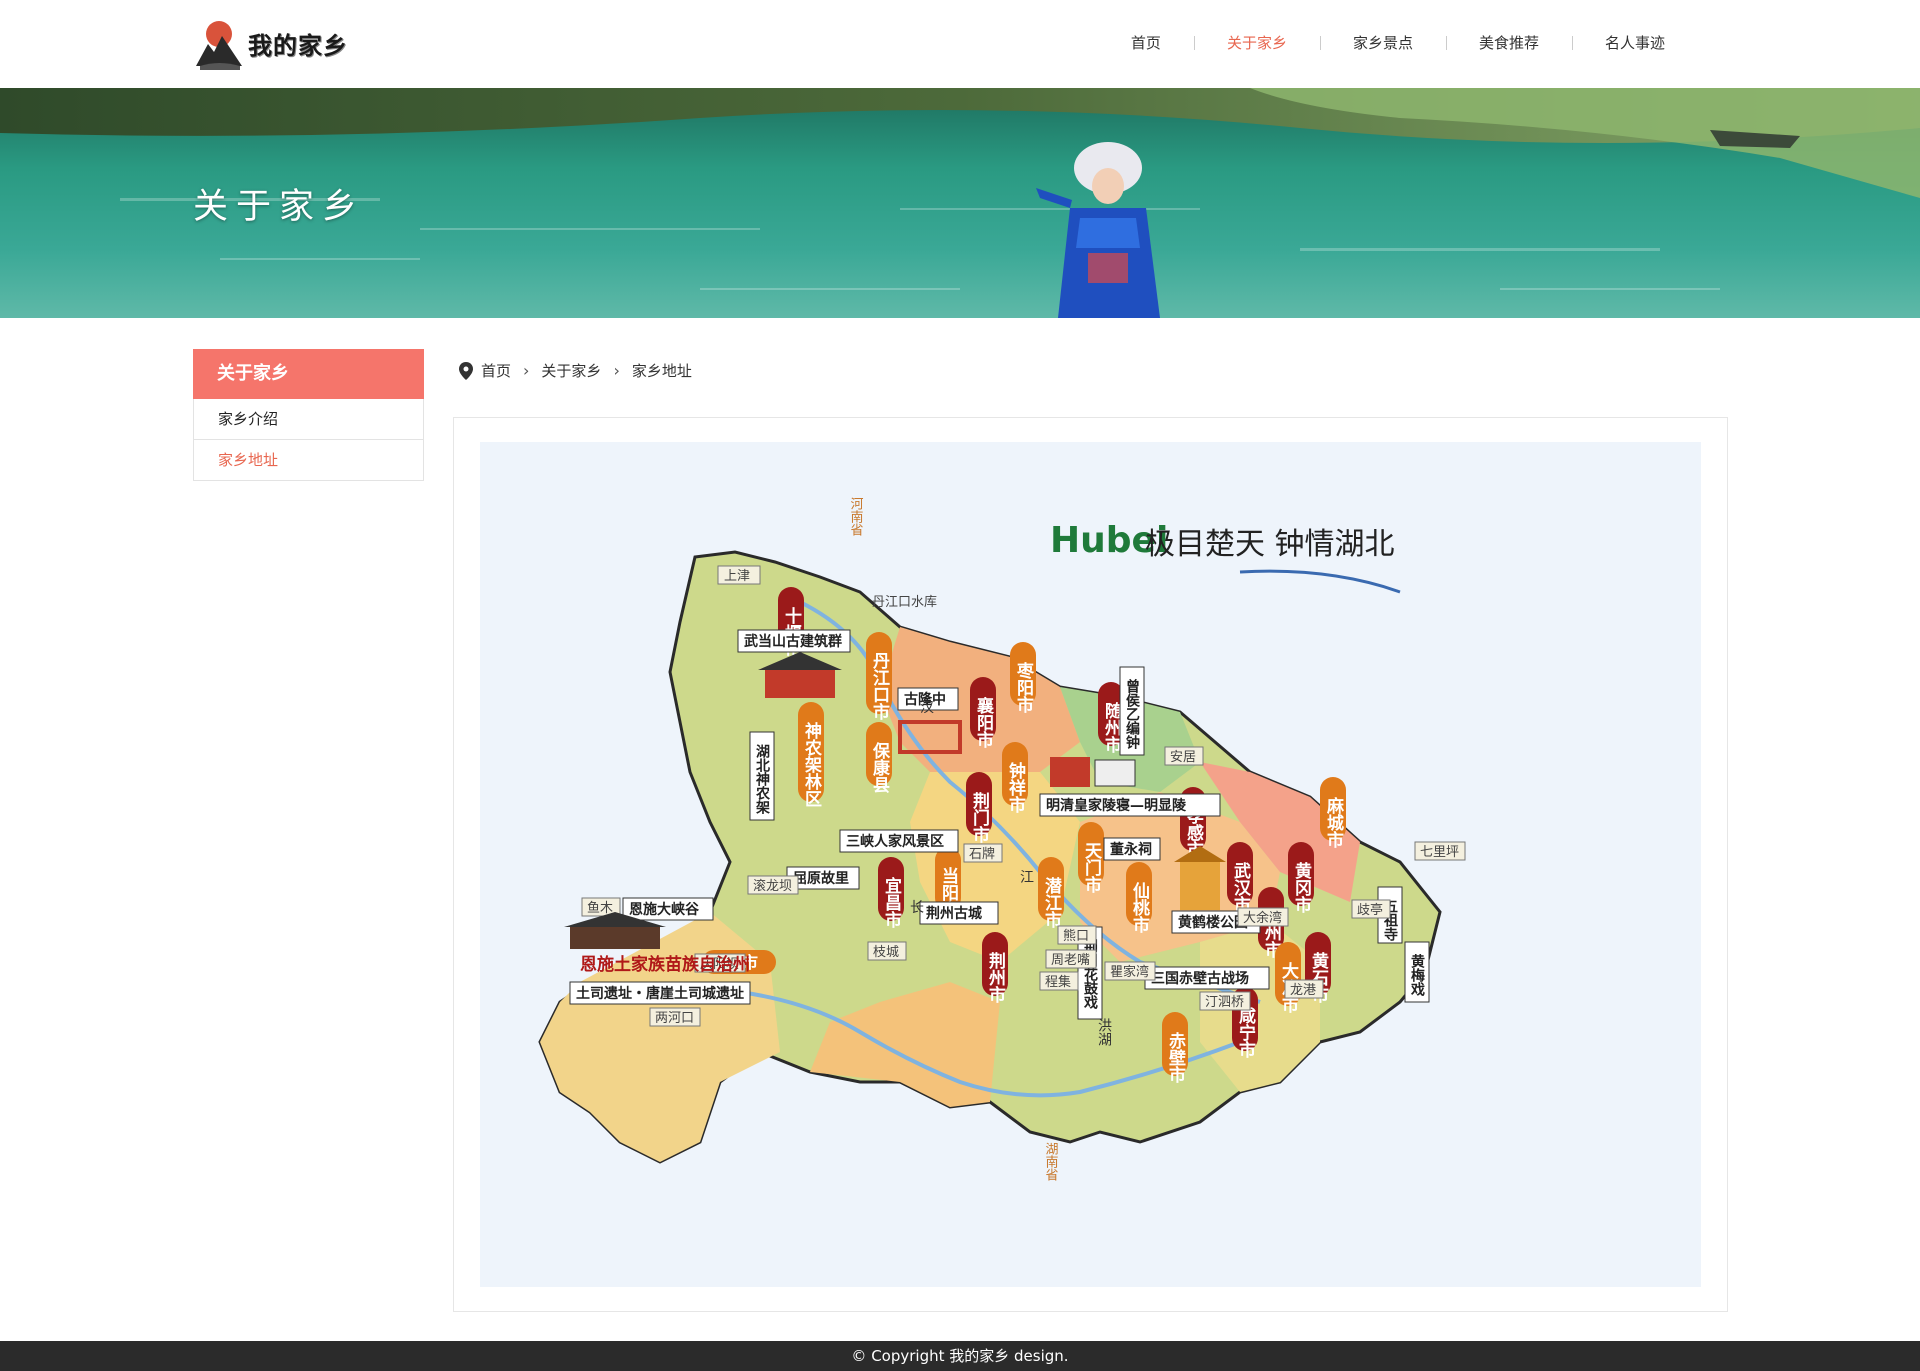 The width and height of the screenshot is (1920, 1371). What do you see at coordinates (279, 207) in the screenshot?
I see `banner-title: 关于家乡` at bounding box center [279, 207].